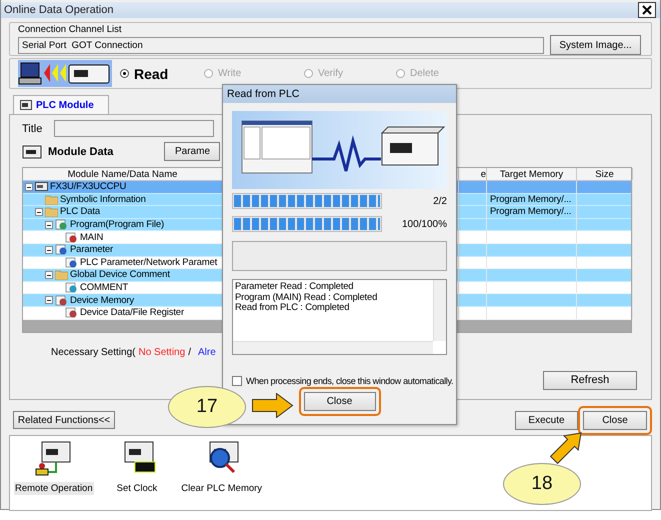 The width and height of the screenshot is (661, 520). I want to click on log-line: Parameter Read : Completed, so click(294, 287).